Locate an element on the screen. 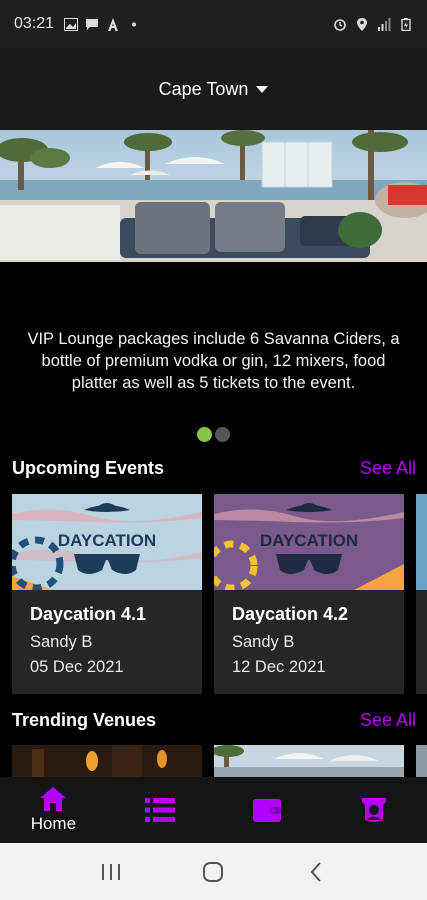  profile-icon is located at coordinates (373, 810).